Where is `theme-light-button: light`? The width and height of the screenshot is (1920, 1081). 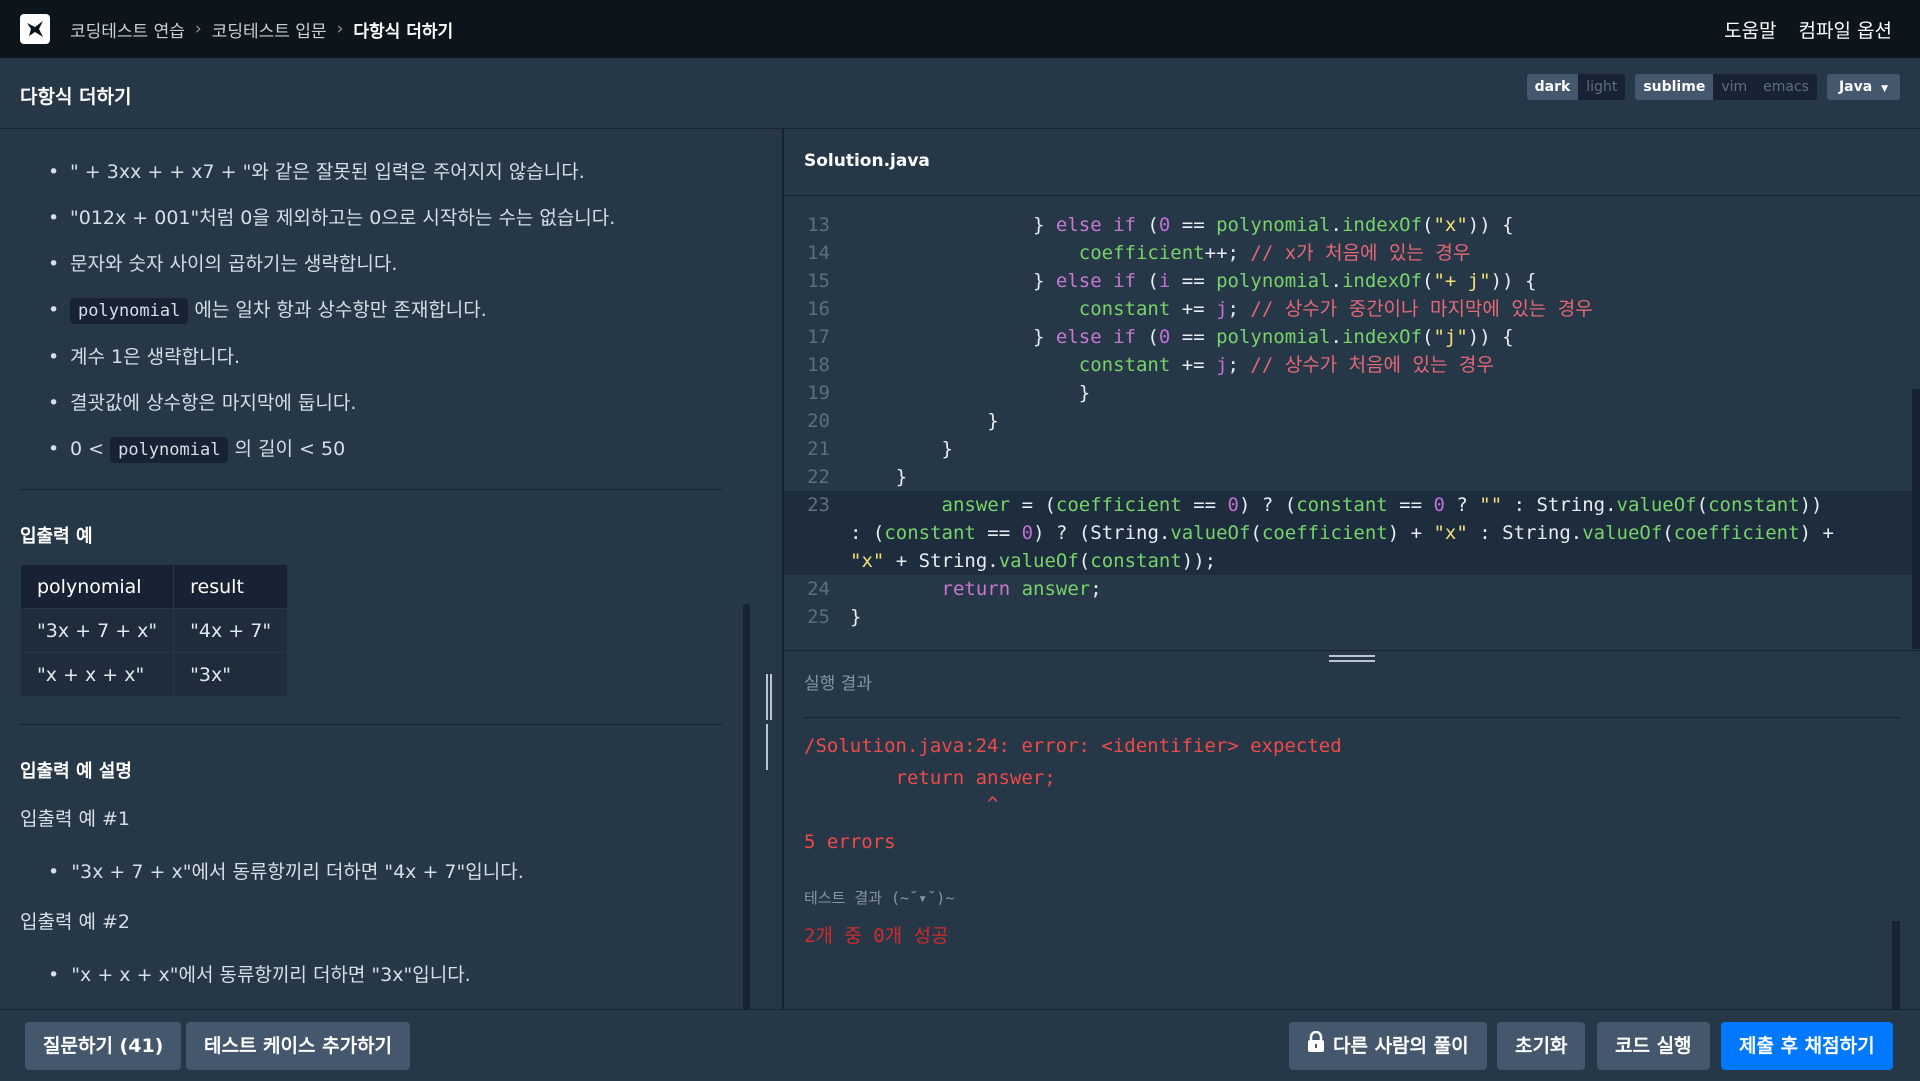 theme-light-button: light is located at coordinates (1602, 87).